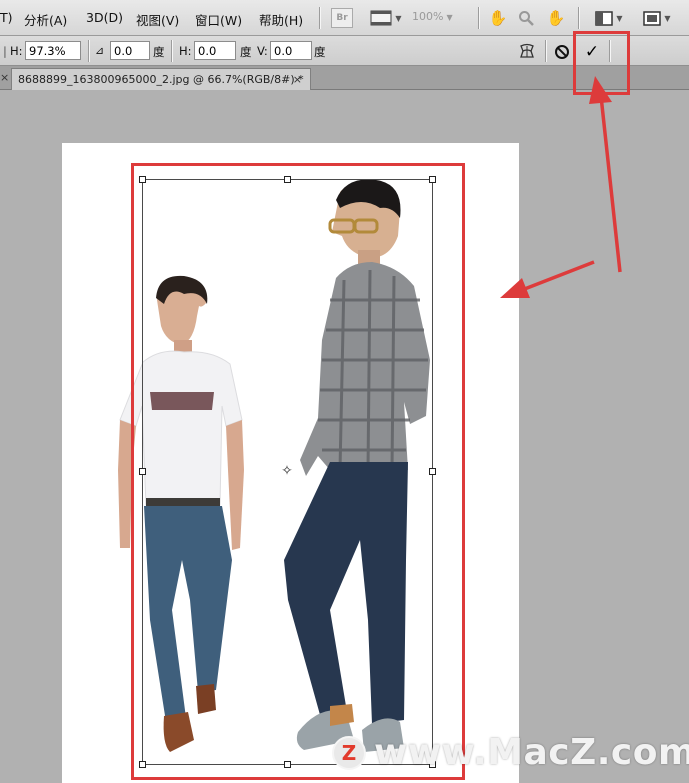 This screenshot has width=689, height=783. What do you see at coordinates (349, 752) in the screenshot?
I see `watermark-logo: Z` at bounding box center [349, 752].